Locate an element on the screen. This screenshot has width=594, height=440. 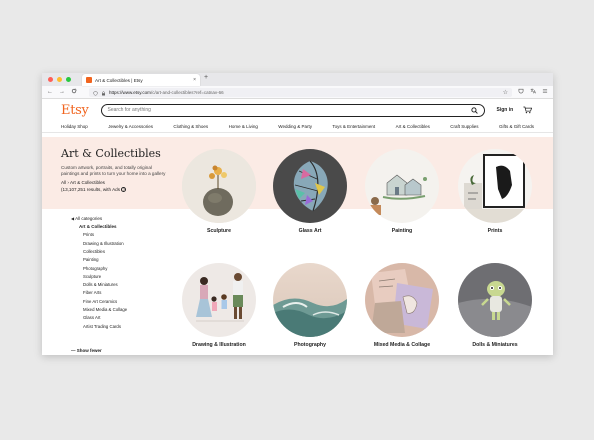
category-card-dolls-miniatures: Dolls & Miniatures is located at coordinates (495, 305).